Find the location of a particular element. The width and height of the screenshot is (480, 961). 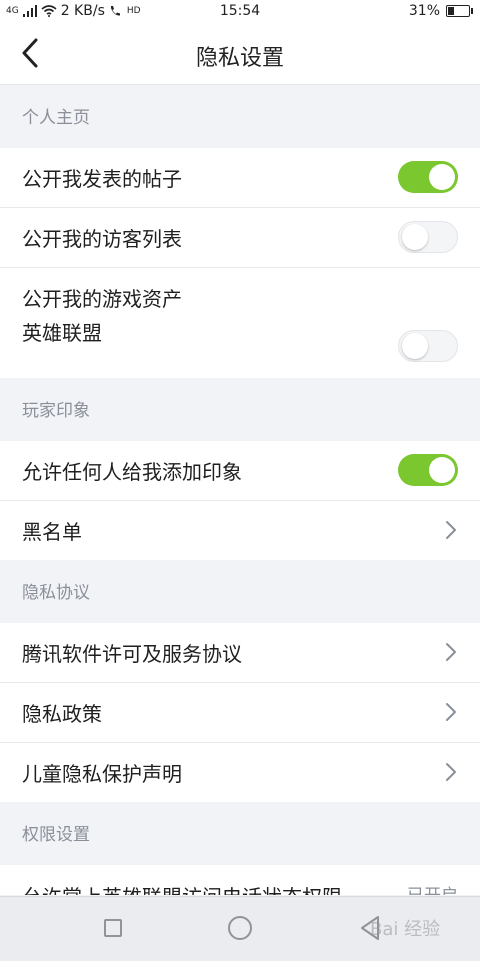

setting-label: 允许任何人给我添加印象 is located at coordinates (132, 472).